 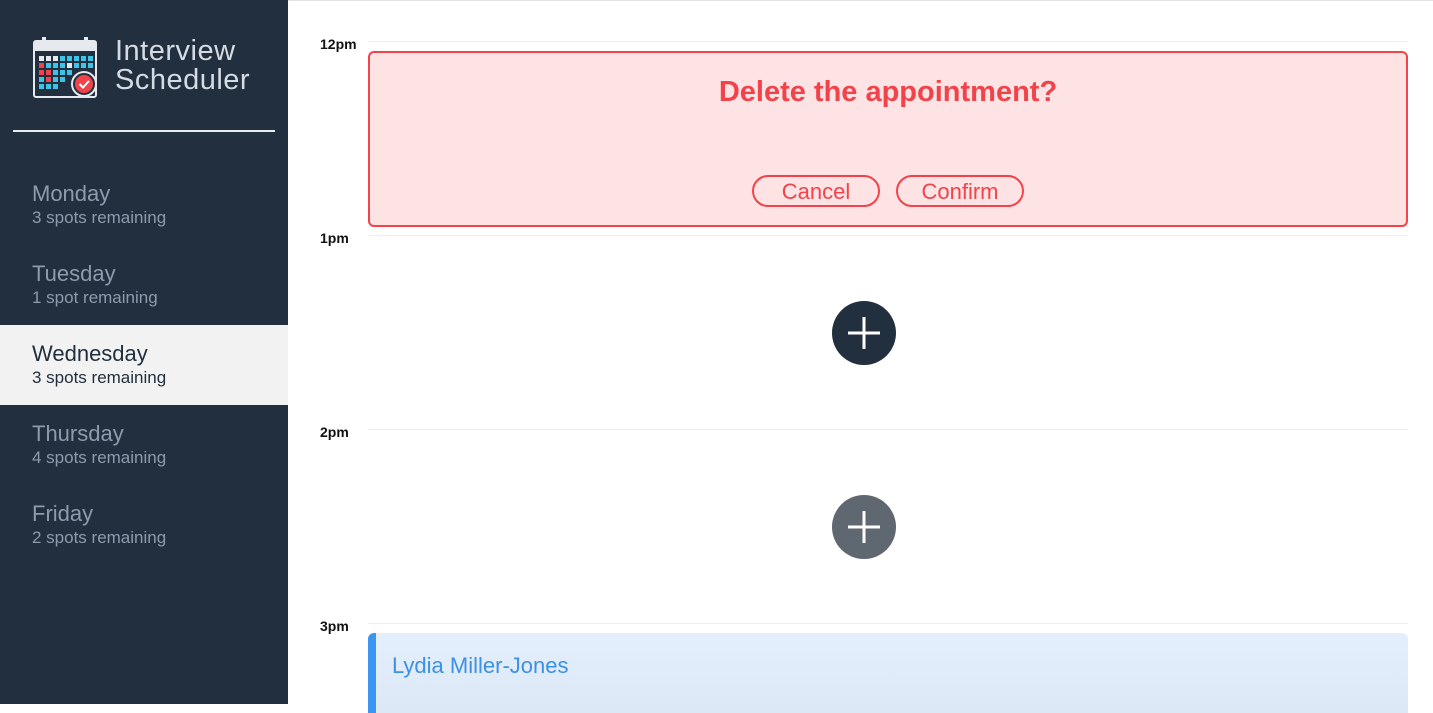 What do you see at coordinates (334, 432) in the screenshot?
I see `hour-label-2pm: 2pm` at bounding box center [334, 432].